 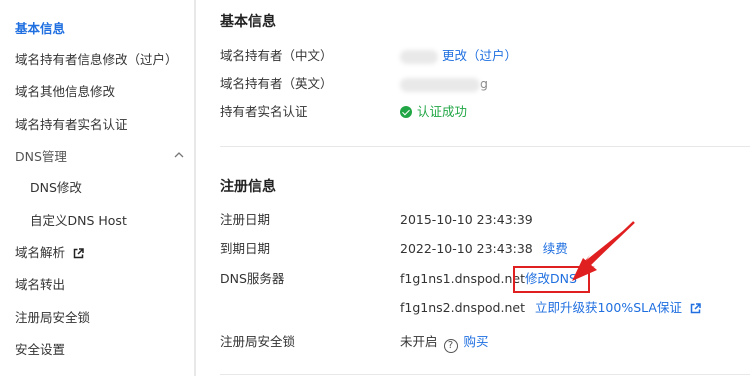 I want to click on sidebar-item-label: 域名解析, so click(x=40, y=252).